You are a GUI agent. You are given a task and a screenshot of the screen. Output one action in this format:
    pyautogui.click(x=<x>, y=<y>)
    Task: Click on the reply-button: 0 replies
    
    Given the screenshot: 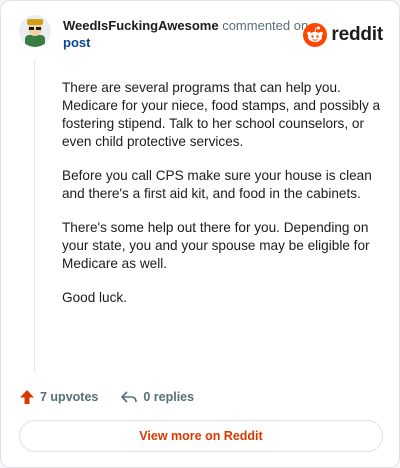 What is the action you would take?
    pyautogui.click(x=157, y=397)
    